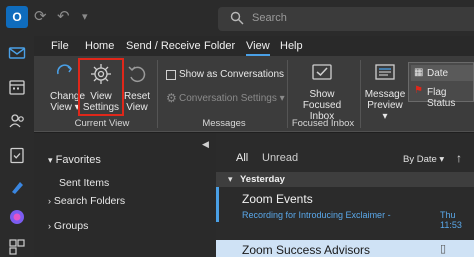  What do you see at coordinates (262, 179) in the screenshot?
I see `group-header-label: Yesterday` at bounding box center [262, 179].